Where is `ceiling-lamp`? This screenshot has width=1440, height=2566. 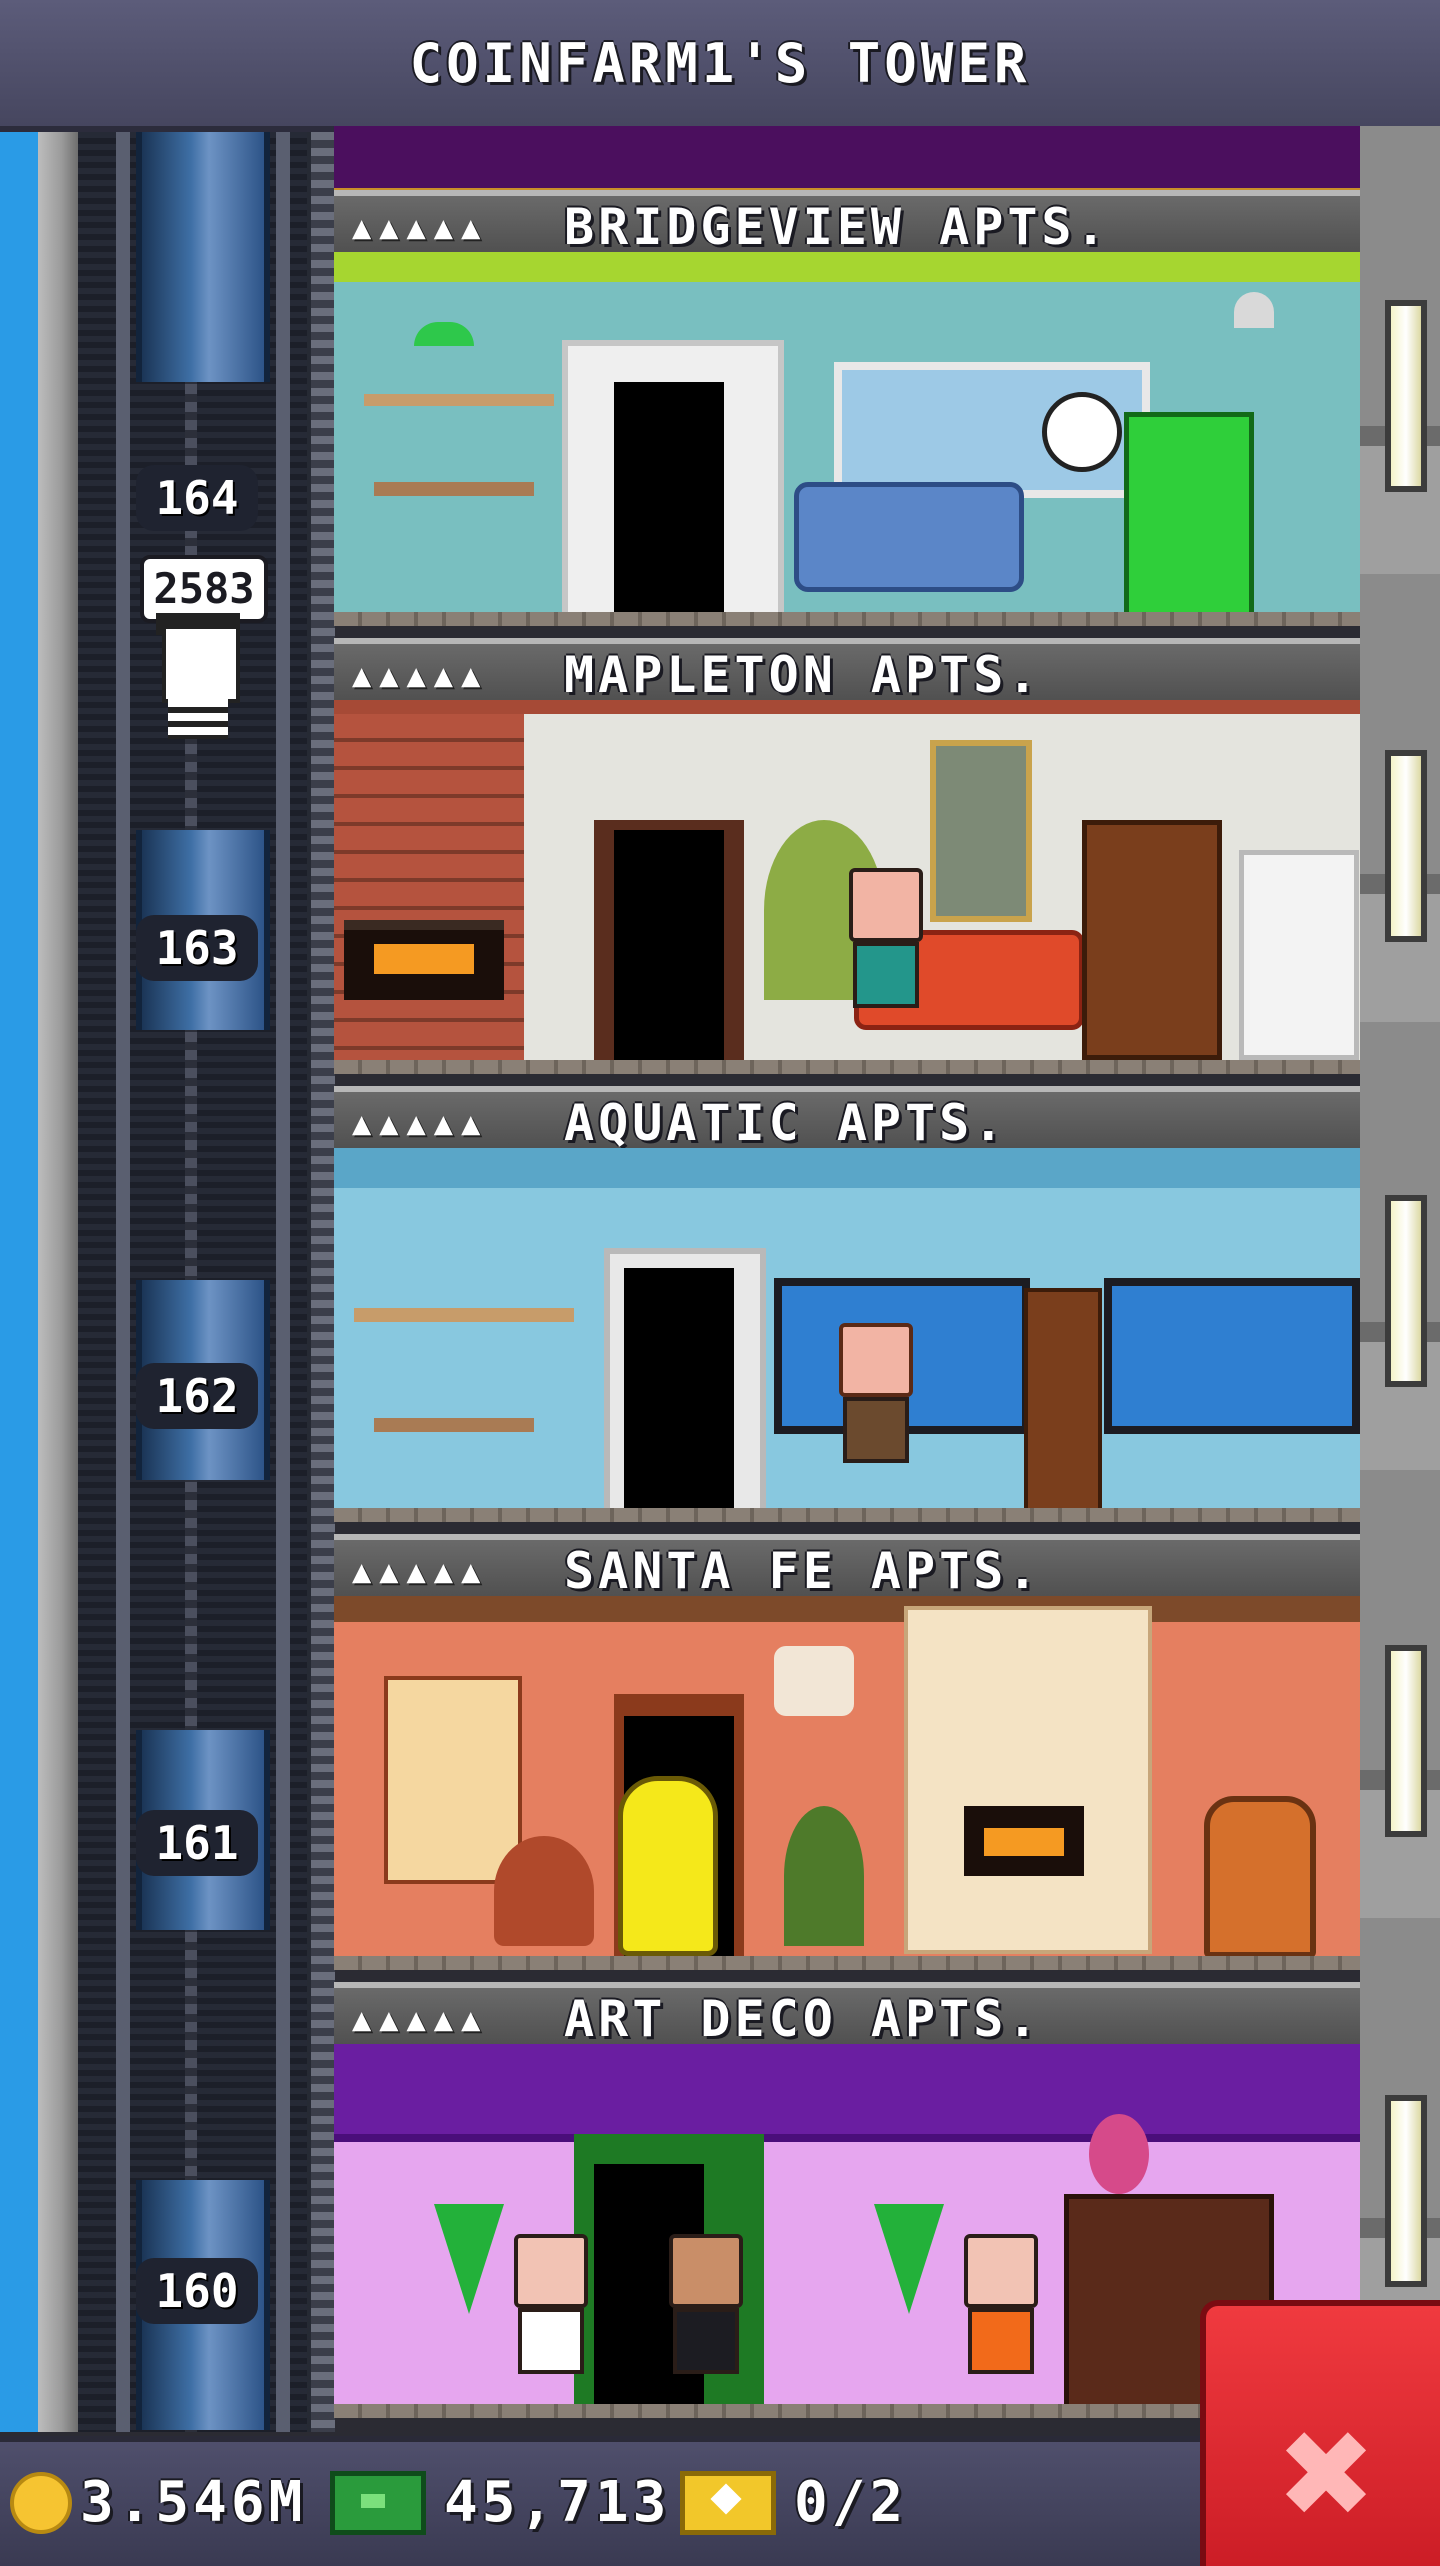
ceiling-lamp is located at coordinates (1254, 310).